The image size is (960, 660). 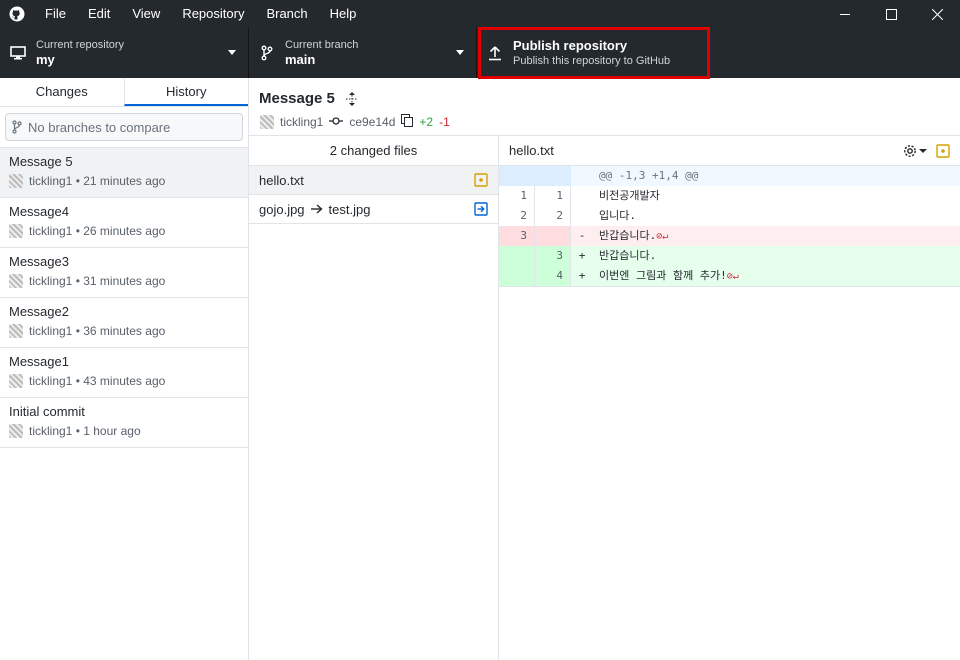 What do you see at coordinates (17, 14) in the screenshot?
I see `github-logo-icon` at bounding box center [17, 14].